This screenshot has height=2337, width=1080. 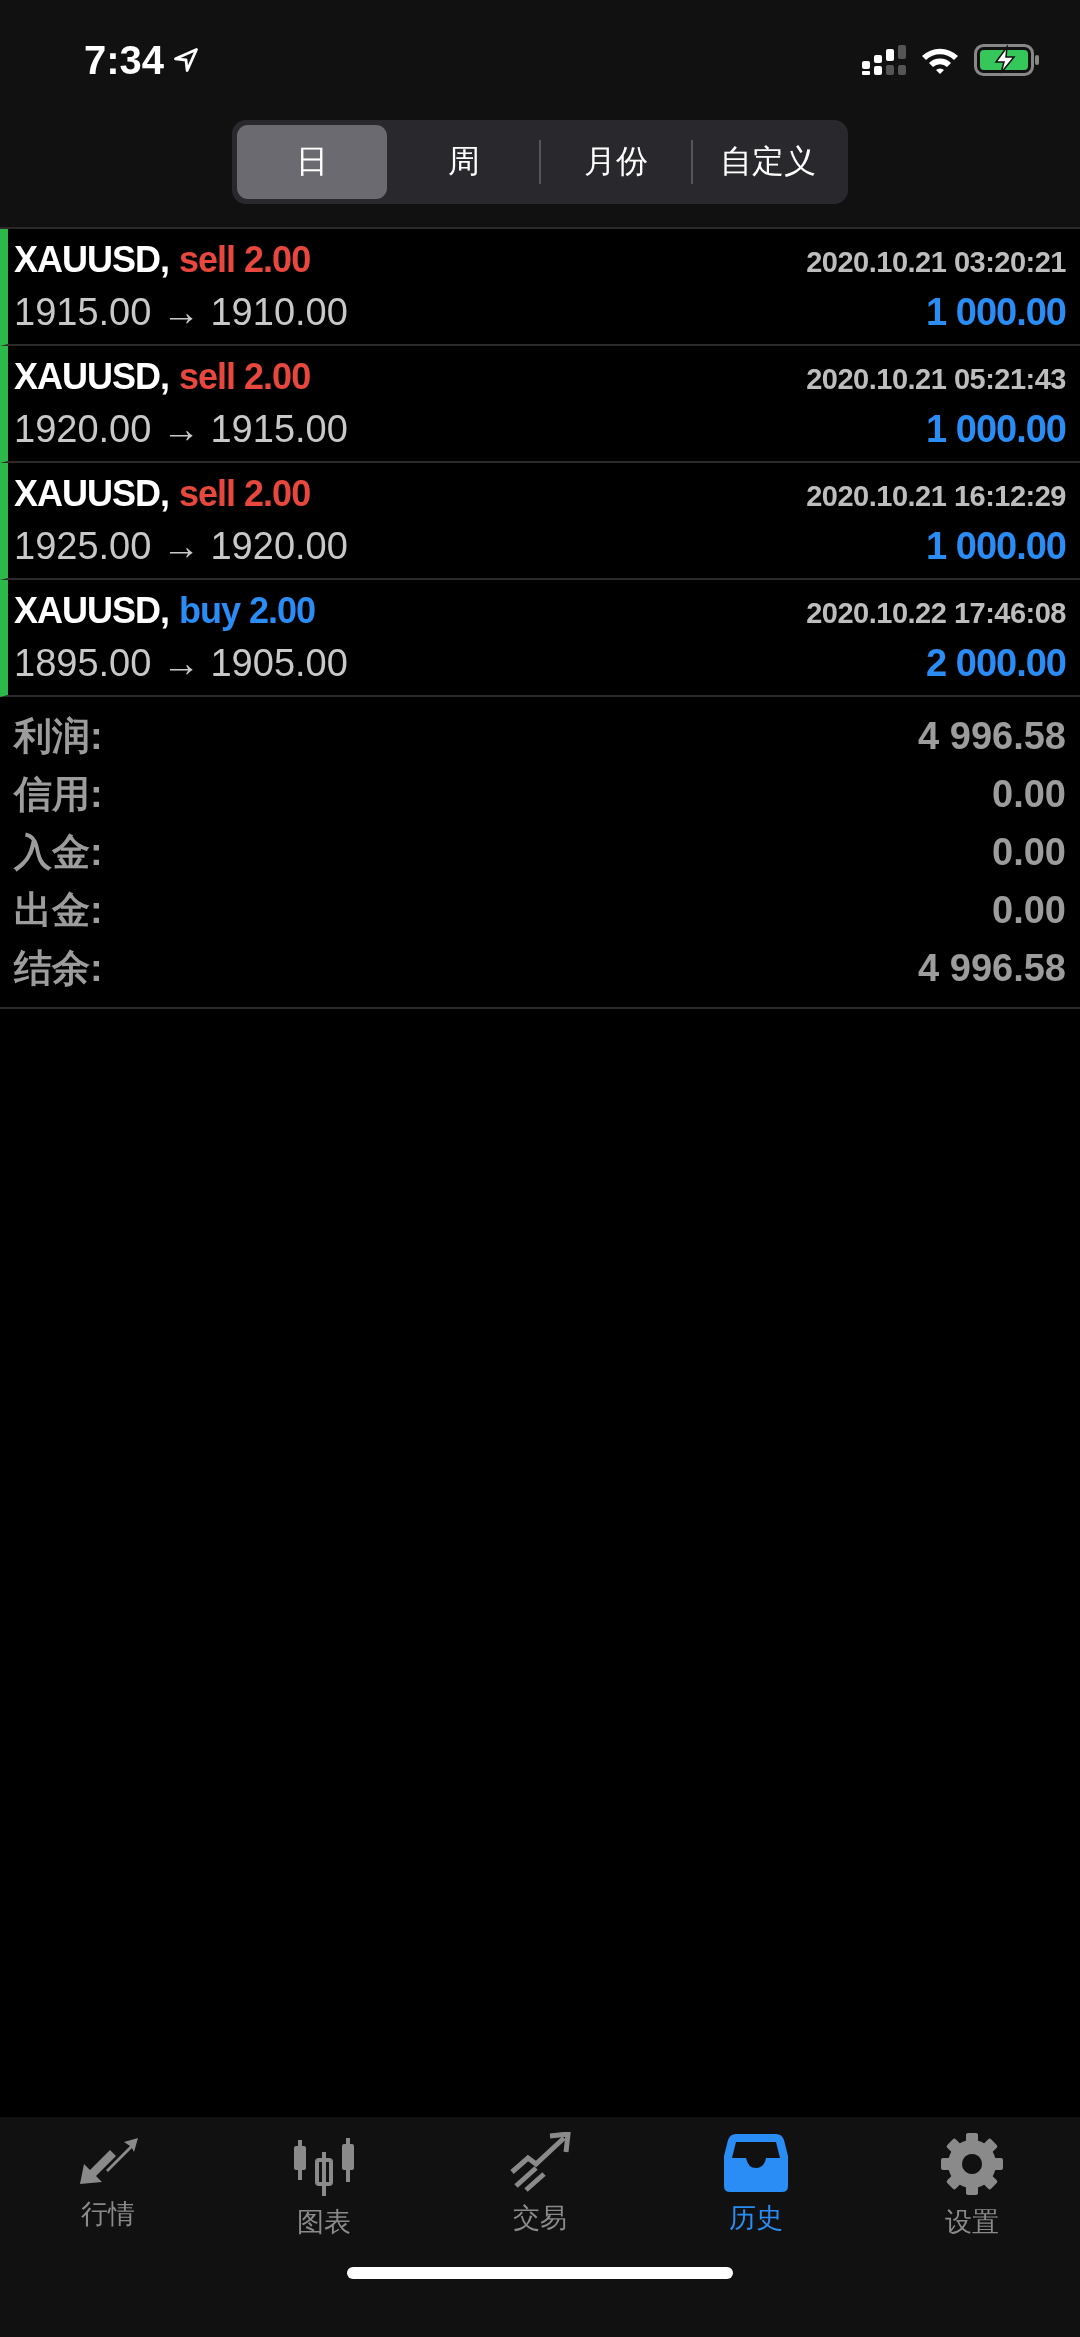 What do you see at coordinates (312, 162) in the screenshot?
I see `period-tab: 日` at bounding box center [312, 162].